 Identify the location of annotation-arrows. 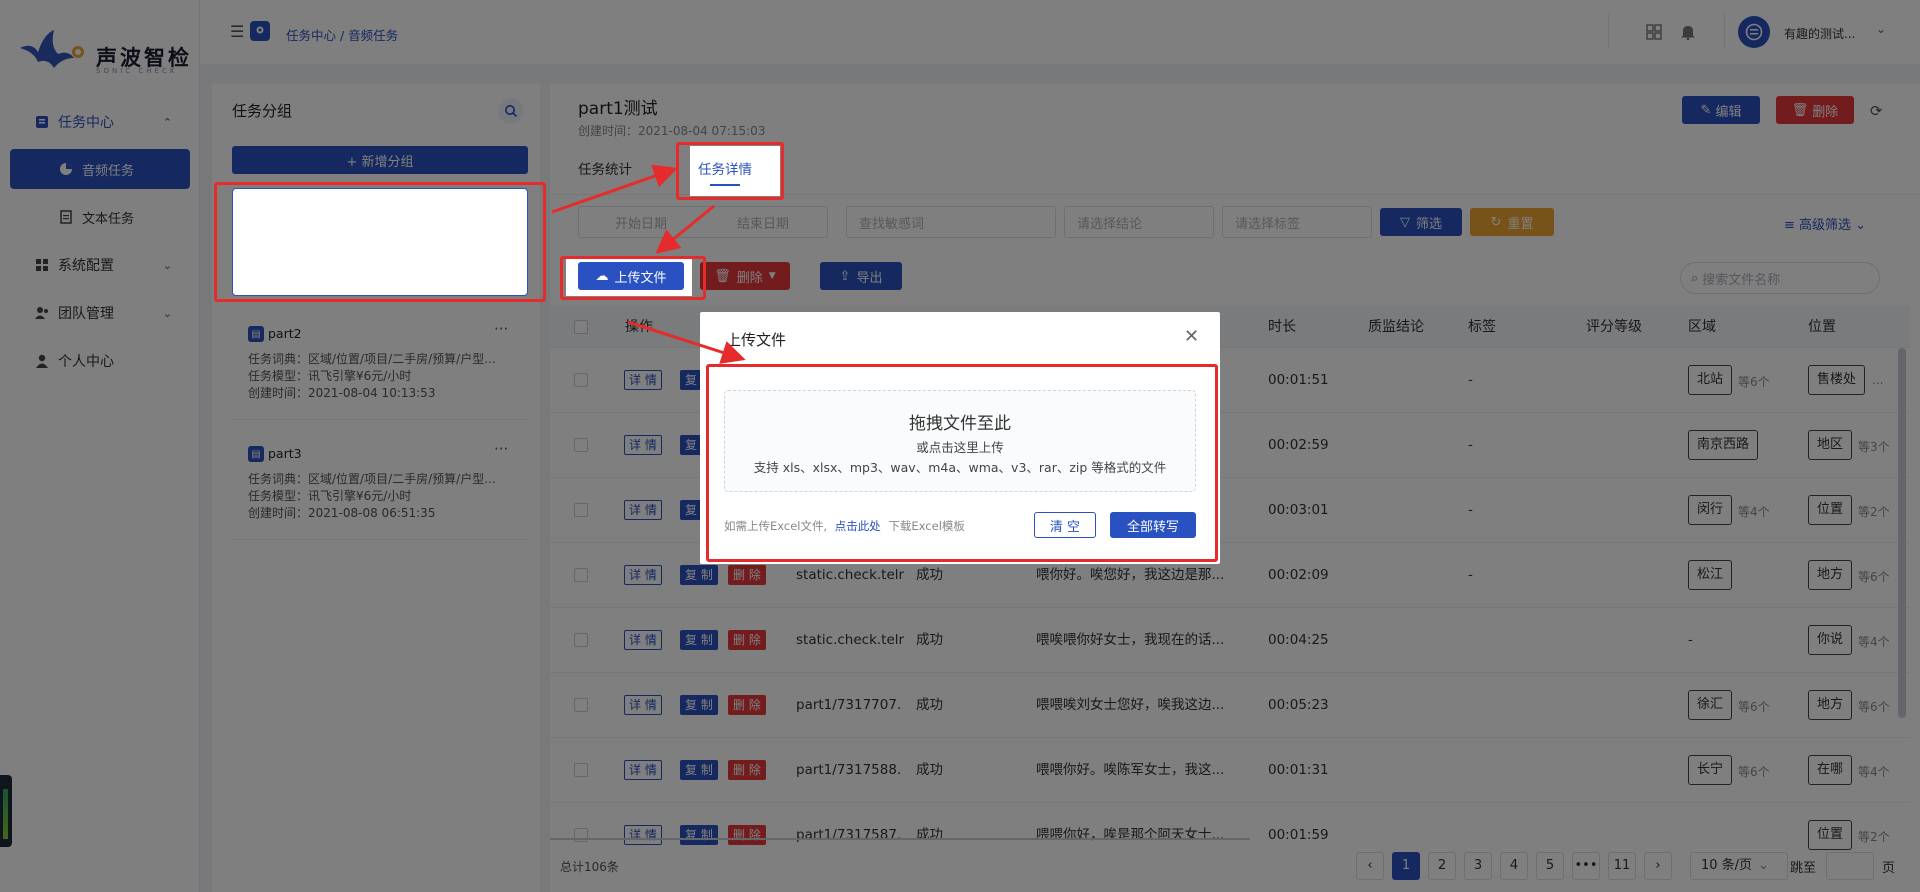
(648, 264).